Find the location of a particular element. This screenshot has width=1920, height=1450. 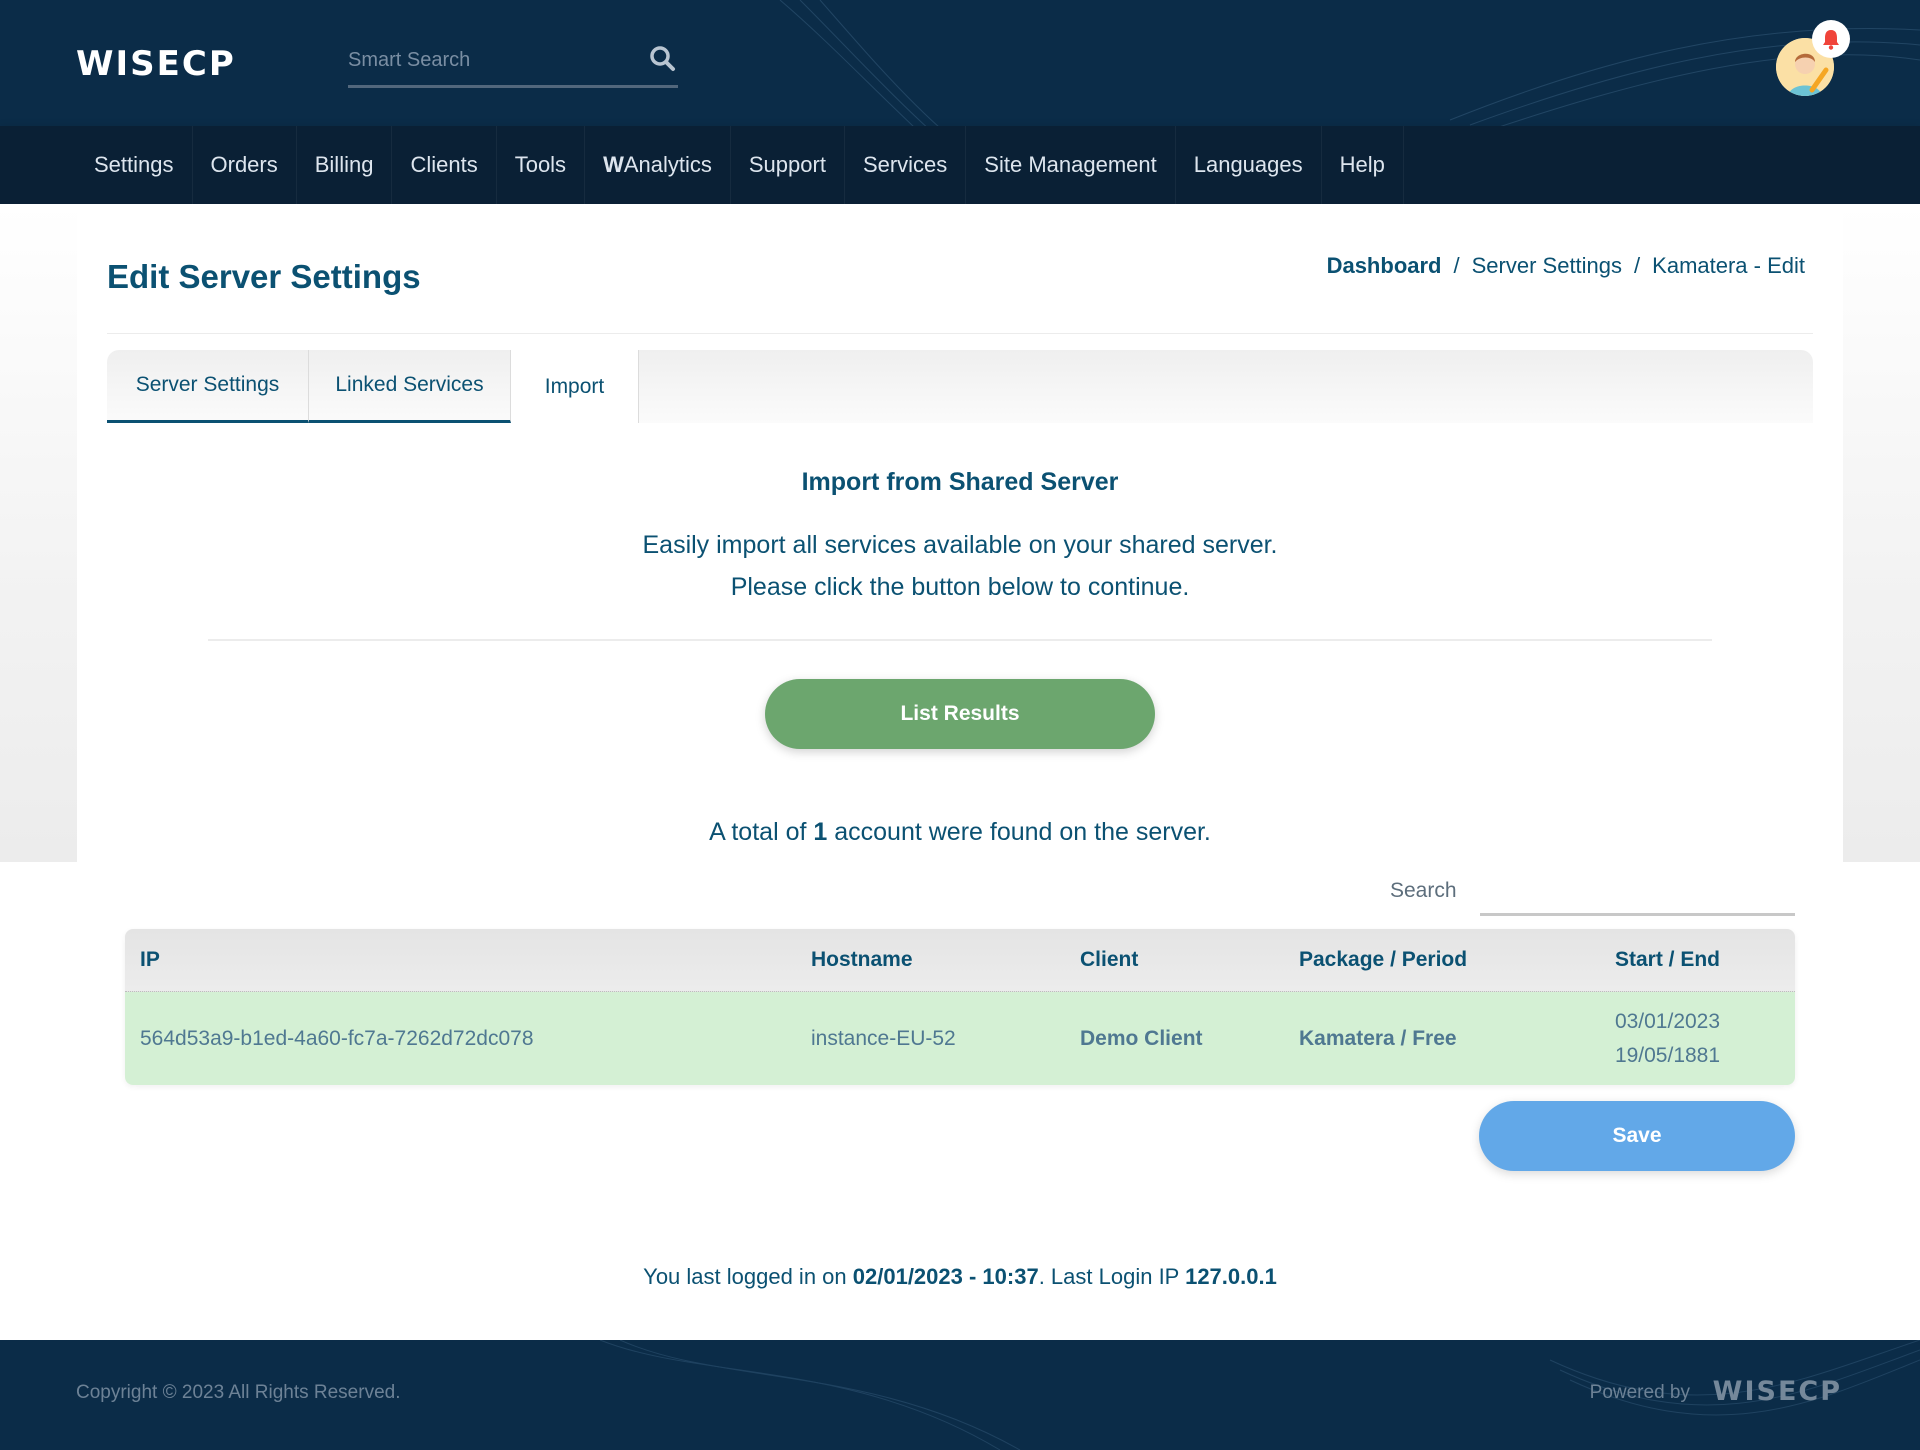

accounts-count: 1 is located at coordinates (820, 832).